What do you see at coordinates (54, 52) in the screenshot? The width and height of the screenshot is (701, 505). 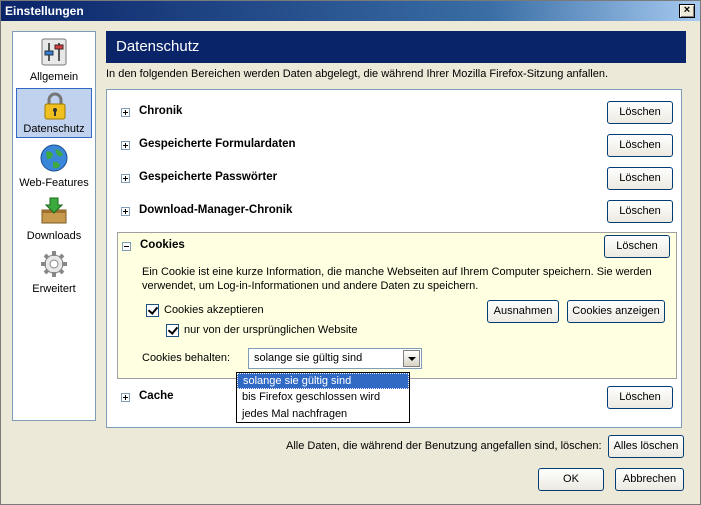 I see `switches-icon` at bounding box center [54, 52].